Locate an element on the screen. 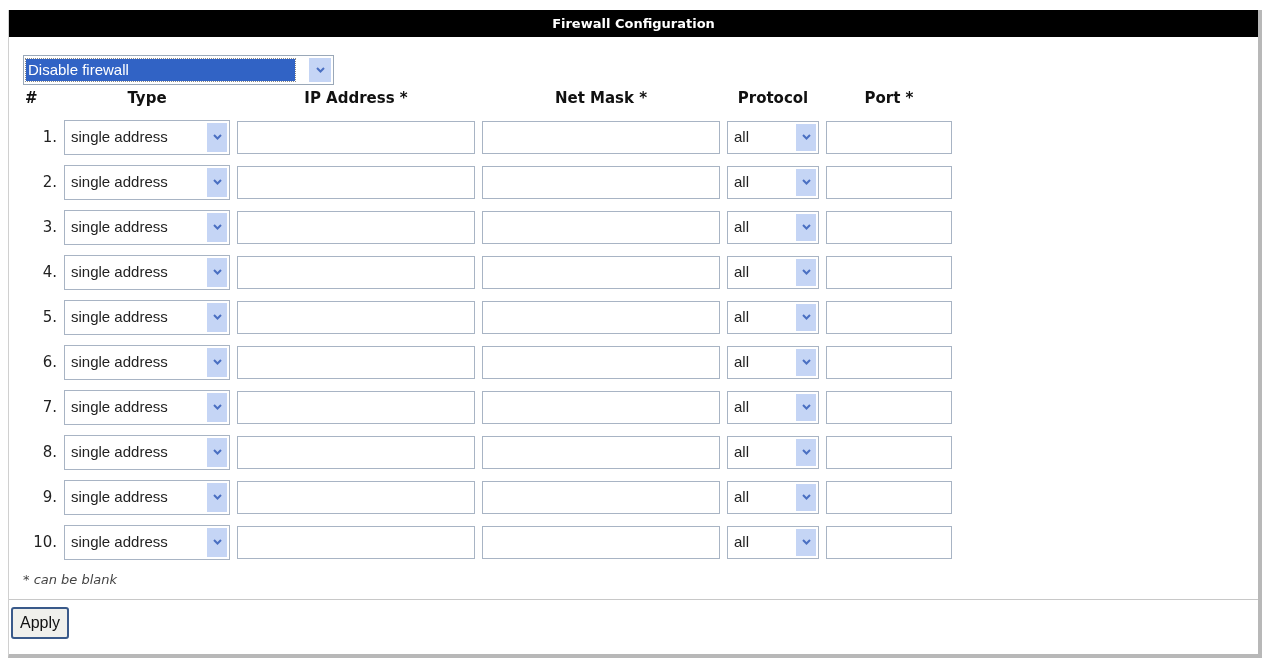  column-header: Type is located at coordinates (147, 98).